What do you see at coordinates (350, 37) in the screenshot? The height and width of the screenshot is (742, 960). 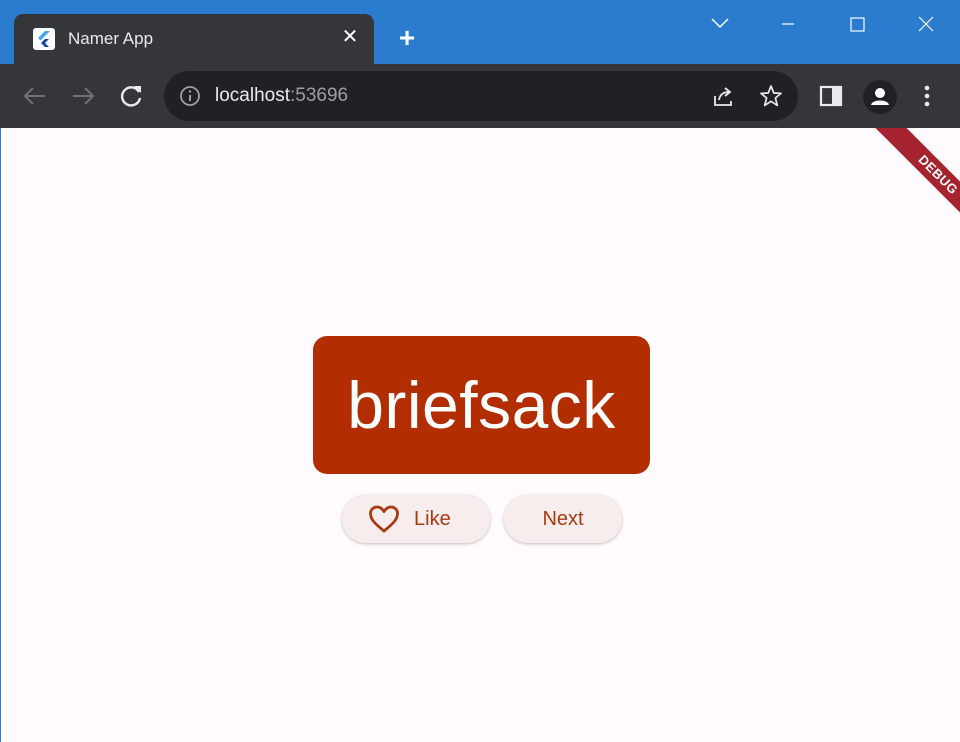 I see `tab-close-icon: ✕` at bounding box center [350, 37].